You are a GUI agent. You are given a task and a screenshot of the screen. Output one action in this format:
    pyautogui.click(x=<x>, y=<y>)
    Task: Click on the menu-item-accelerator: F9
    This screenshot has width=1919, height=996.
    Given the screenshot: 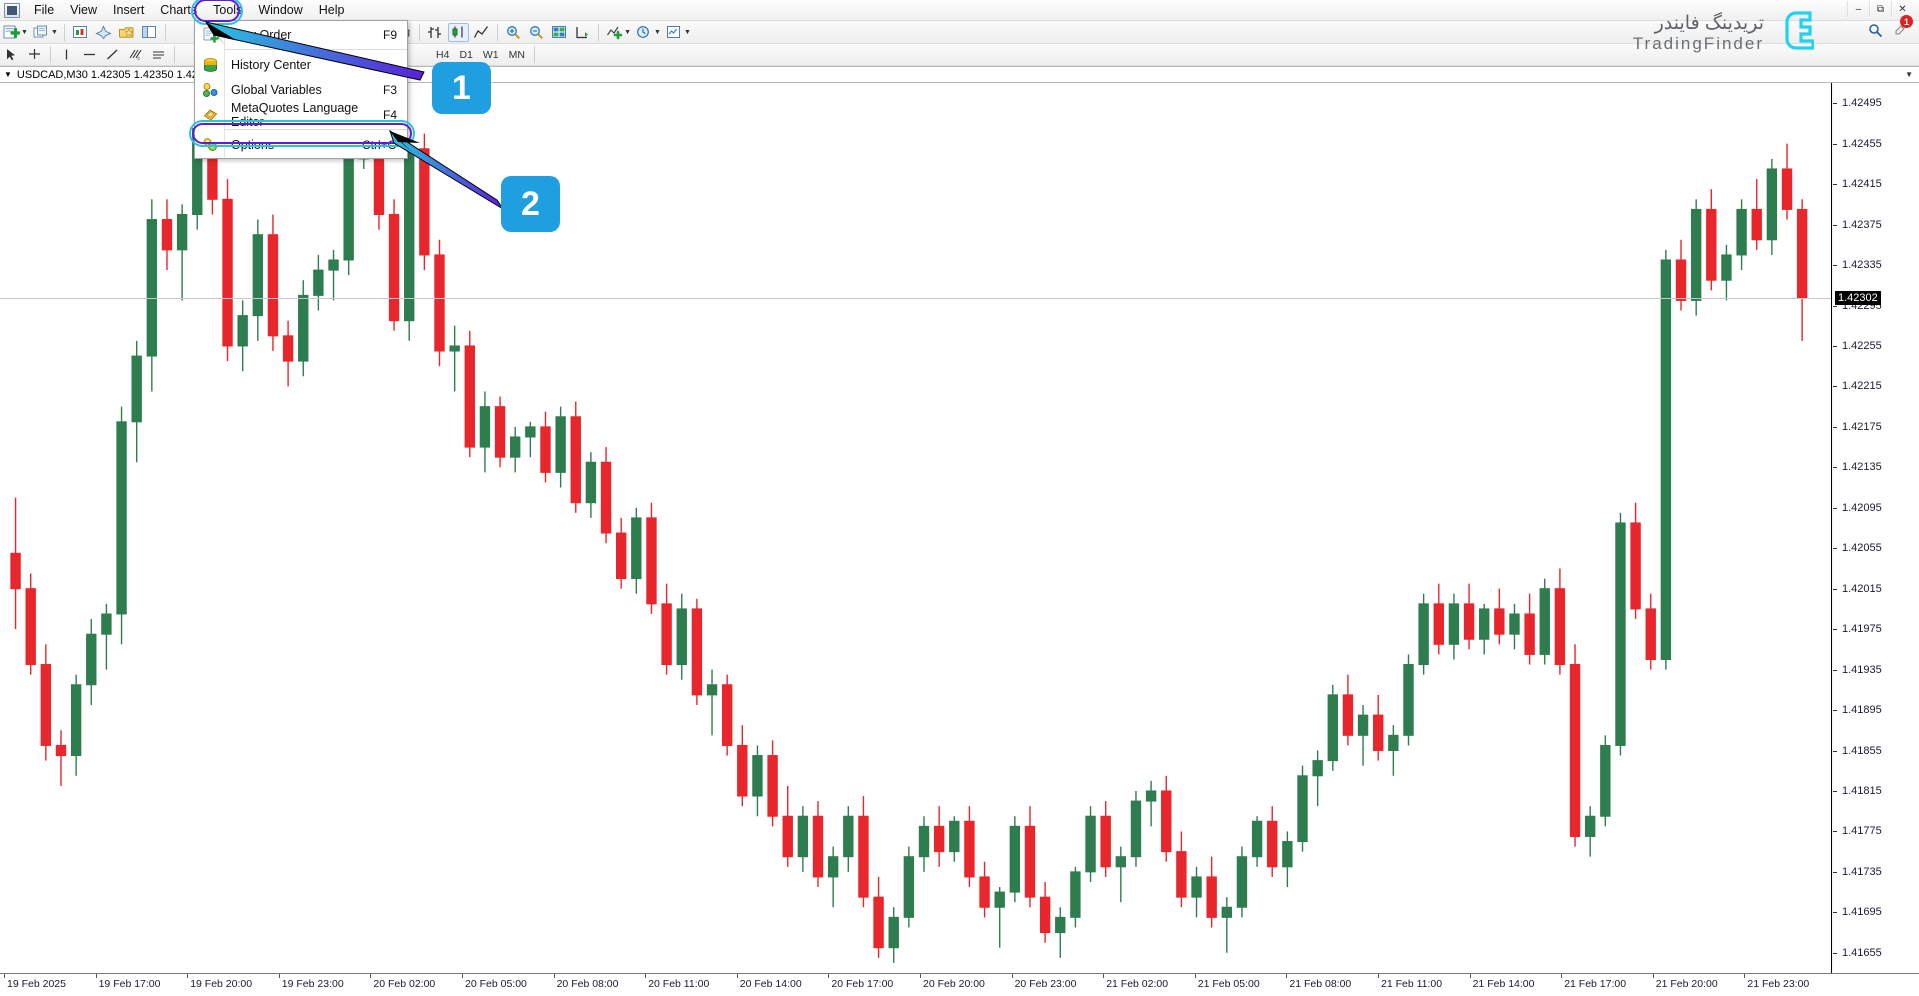 What is the action you would take?
    pyautogui.click(x=389, y=34)
    